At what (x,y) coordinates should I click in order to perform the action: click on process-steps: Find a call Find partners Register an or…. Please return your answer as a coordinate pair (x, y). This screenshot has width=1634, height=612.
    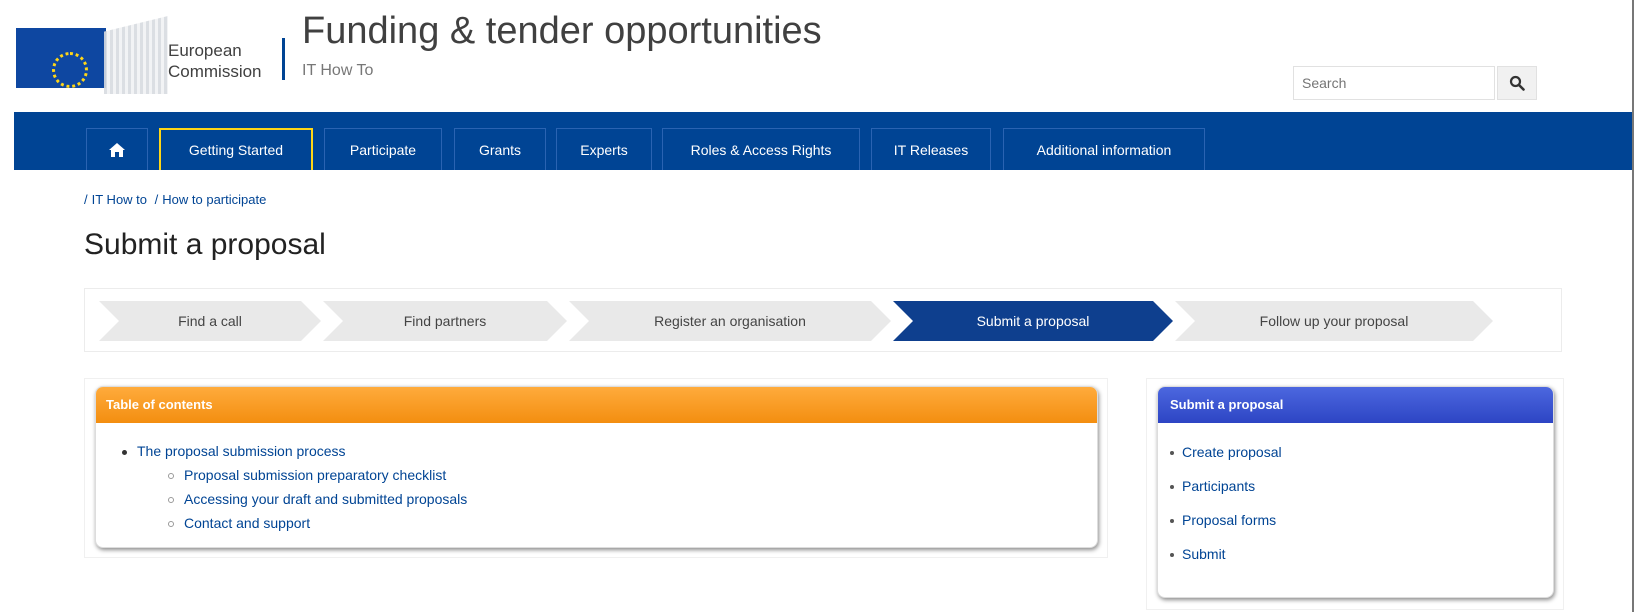
    Looking at the image, I should click on (823, 320).